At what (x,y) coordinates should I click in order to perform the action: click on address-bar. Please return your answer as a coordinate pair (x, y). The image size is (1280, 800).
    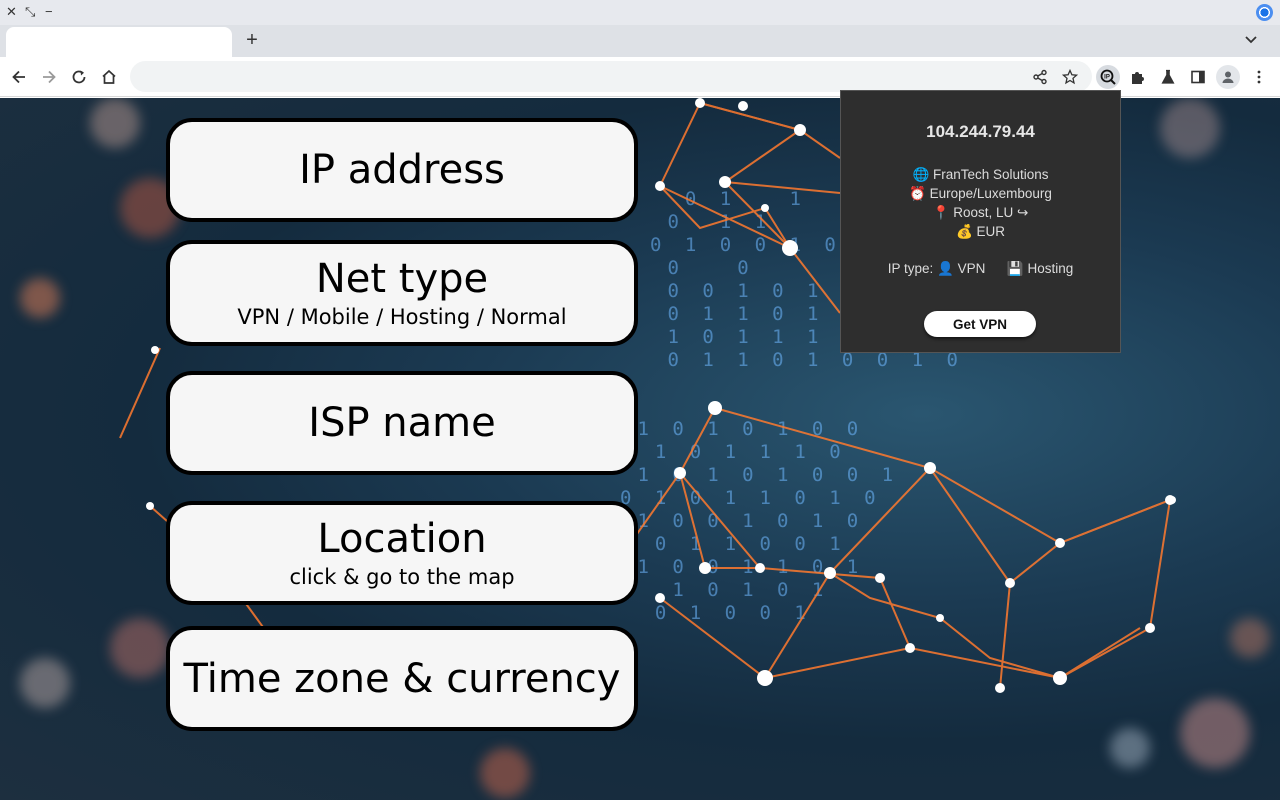
    Looking at the image, I should click on (611, 76).